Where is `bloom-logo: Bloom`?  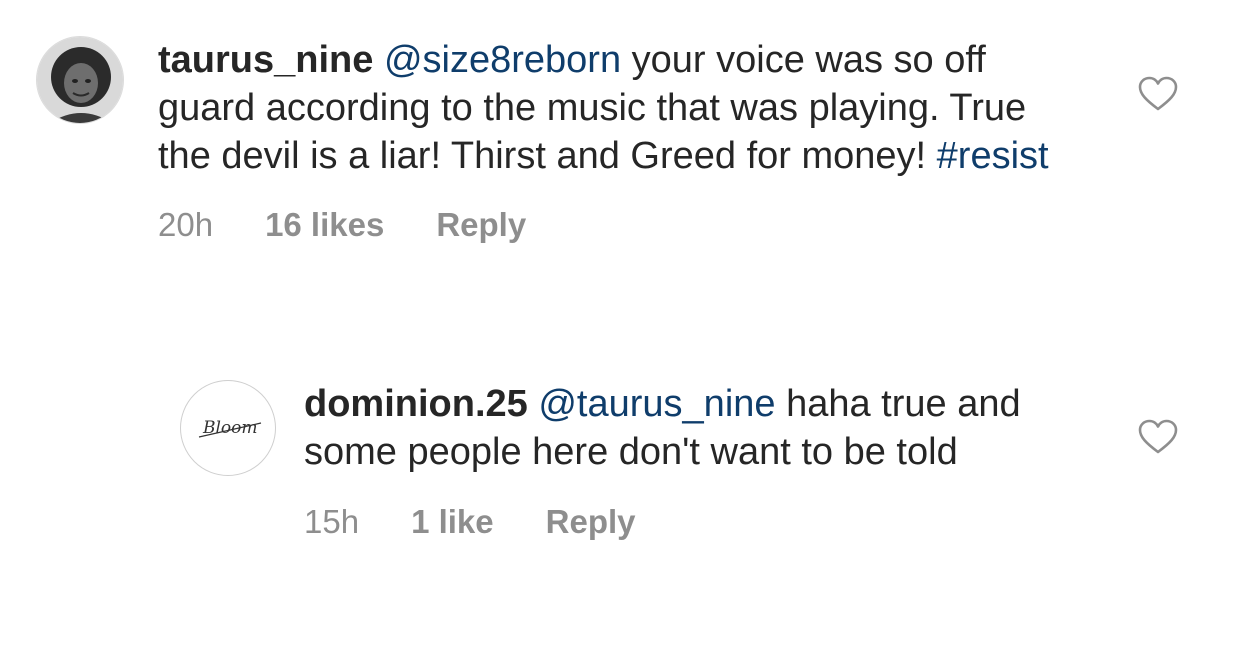
bloom-logo: Bloom is located at coordinates (230, 428).